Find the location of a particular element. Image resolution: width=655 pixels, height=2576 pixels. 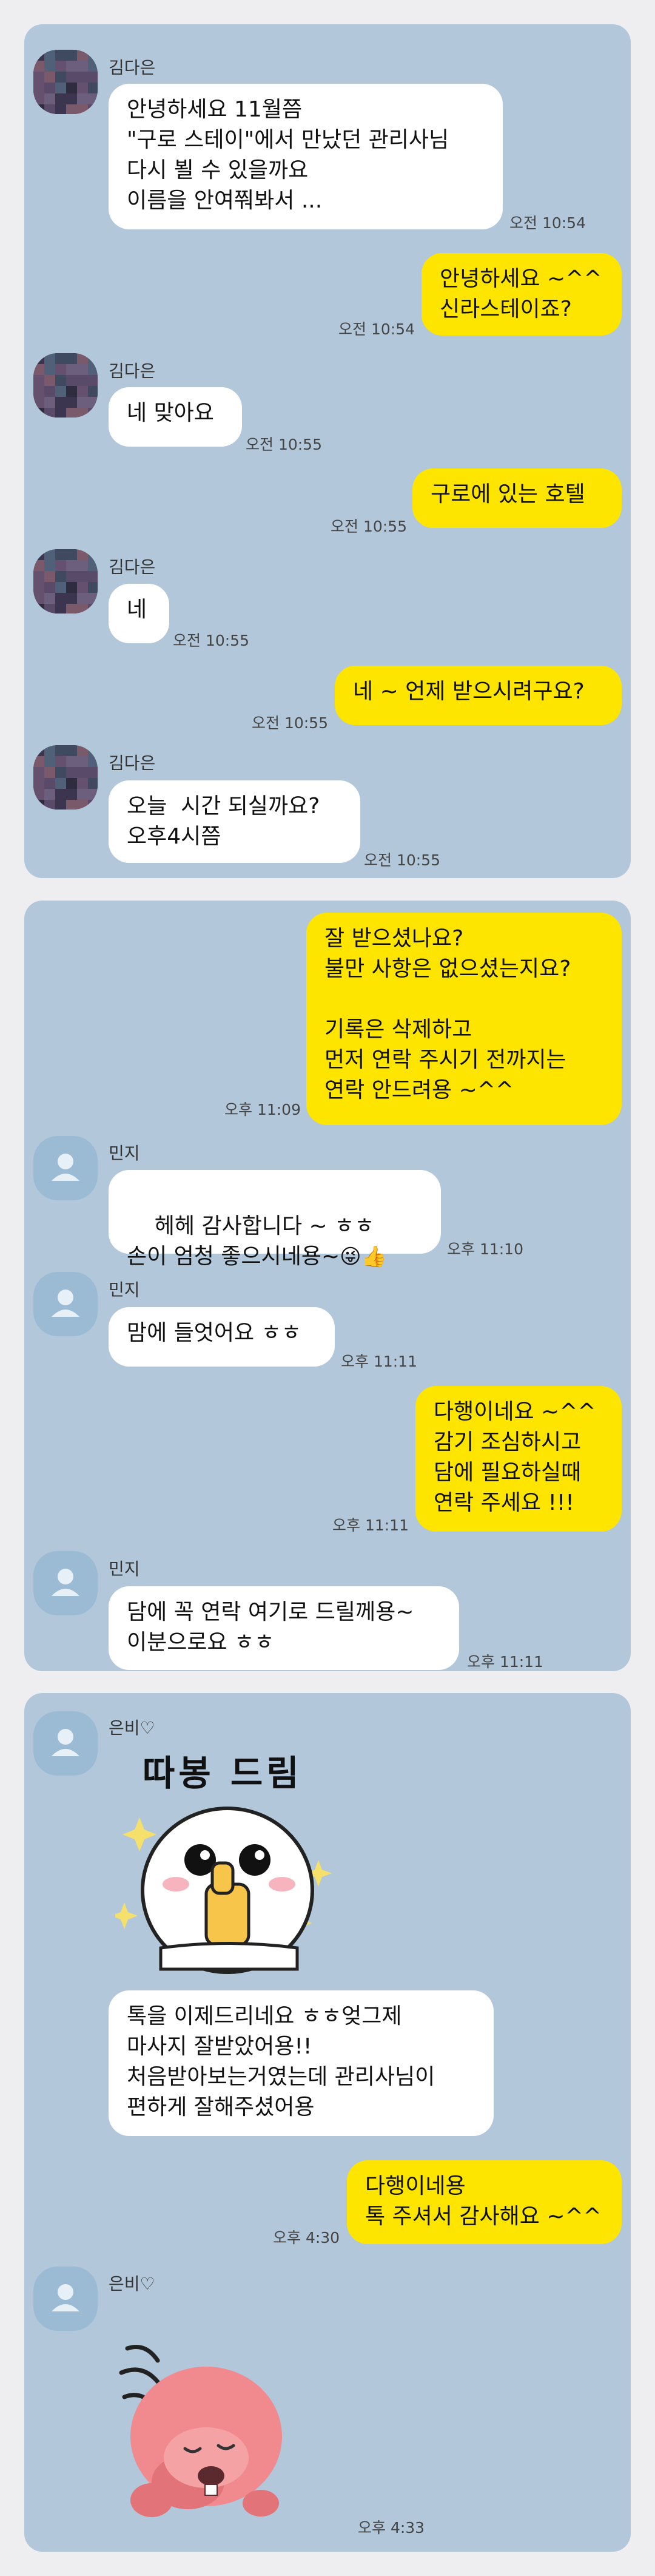

message-bubble: 네 ~ 언제 받으시려구요? is located at coordinates (479, 695).